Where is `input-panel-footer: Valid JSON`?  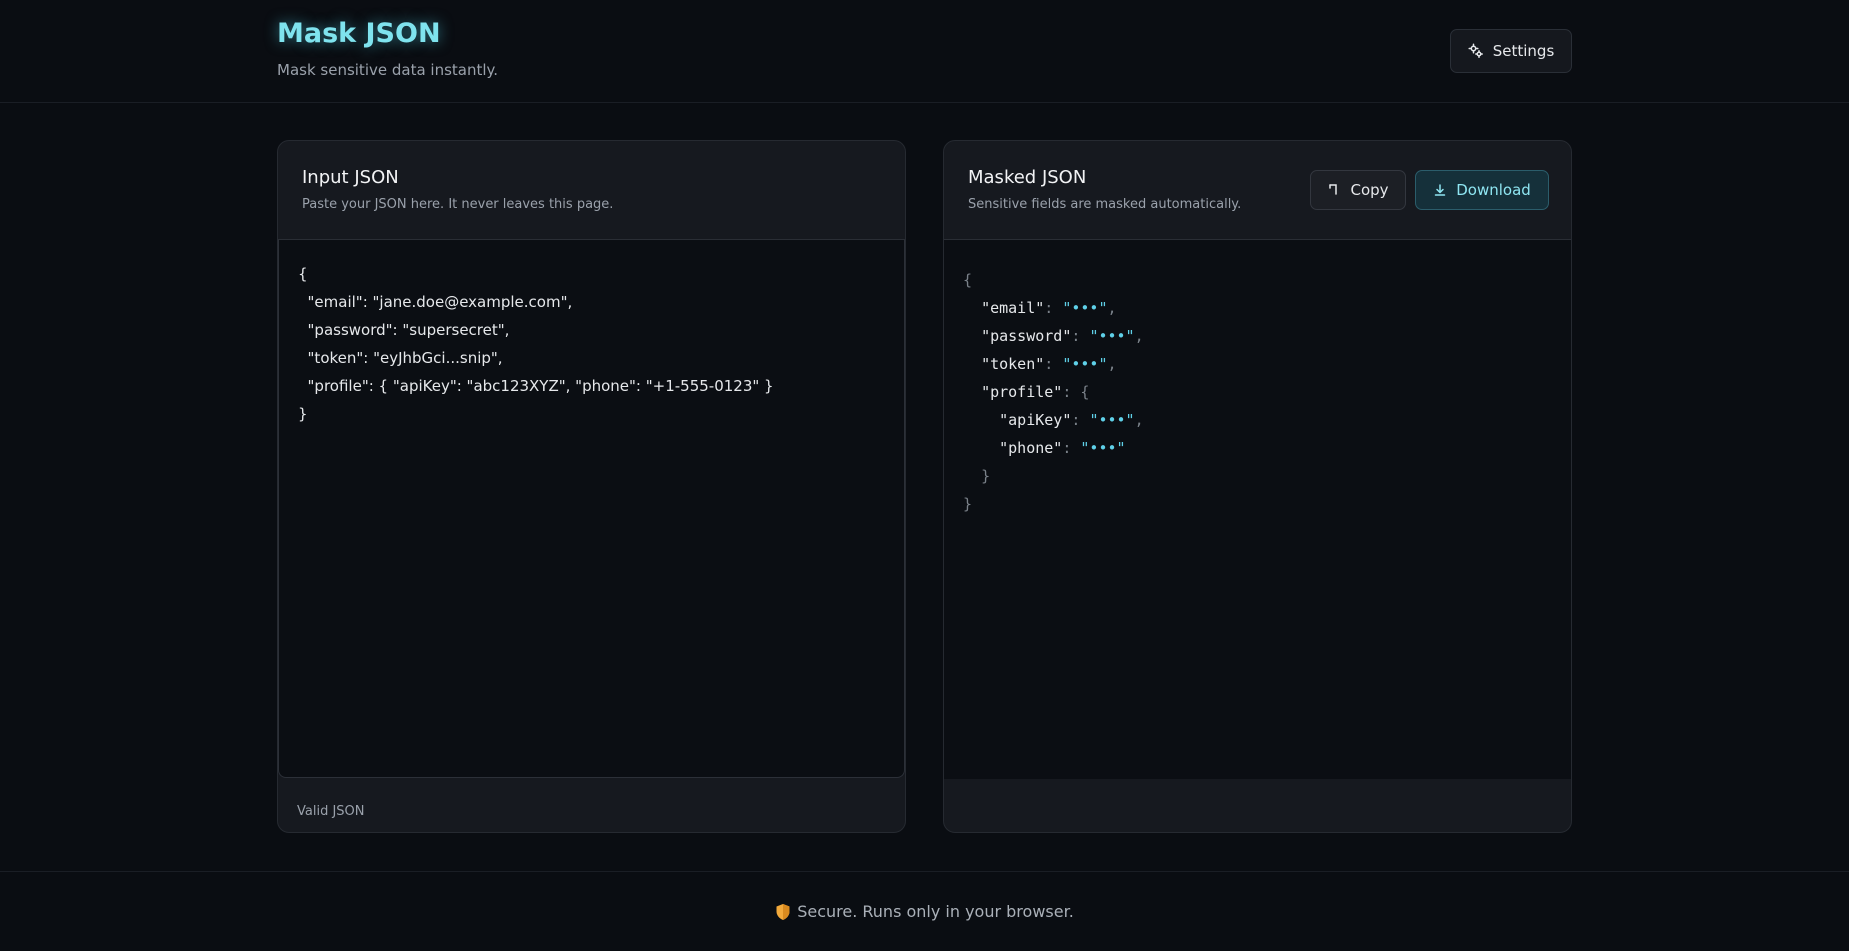 input-panel-footer: Valid JSON is located at coordinates (591, 805).